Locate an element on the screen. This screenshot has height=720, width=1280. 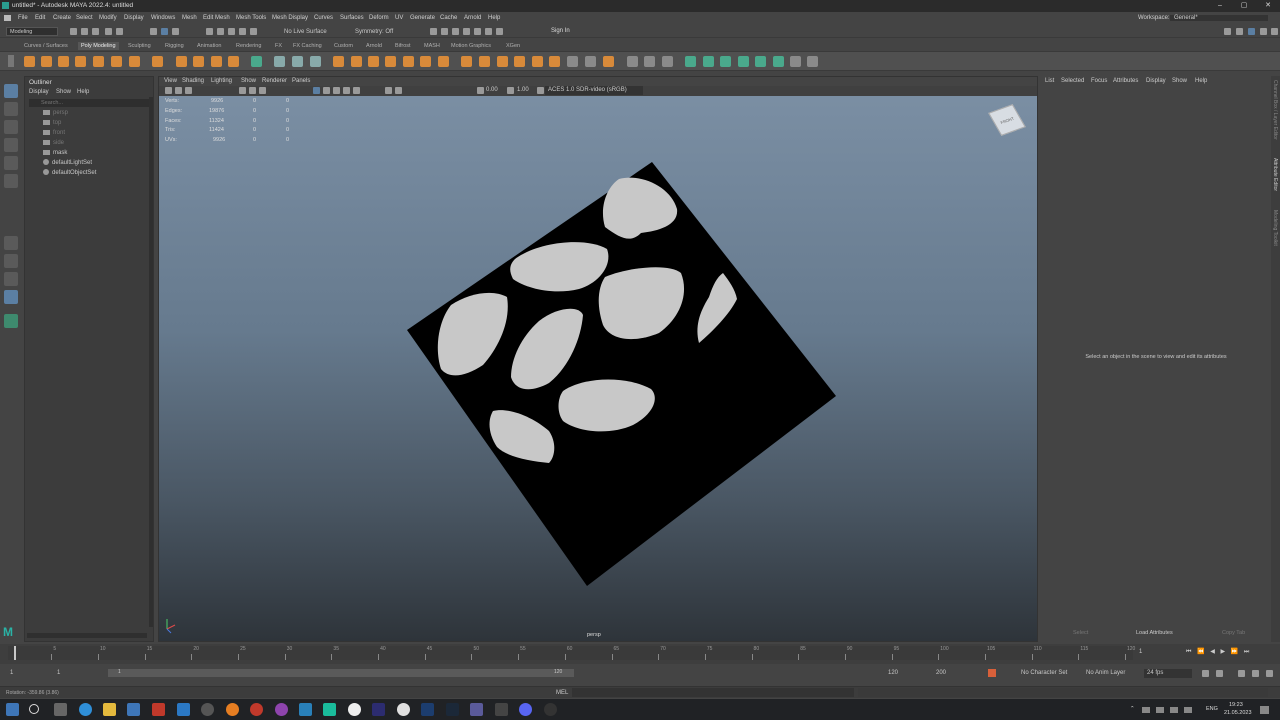
svg-icon is located at coordinates (233, 61).